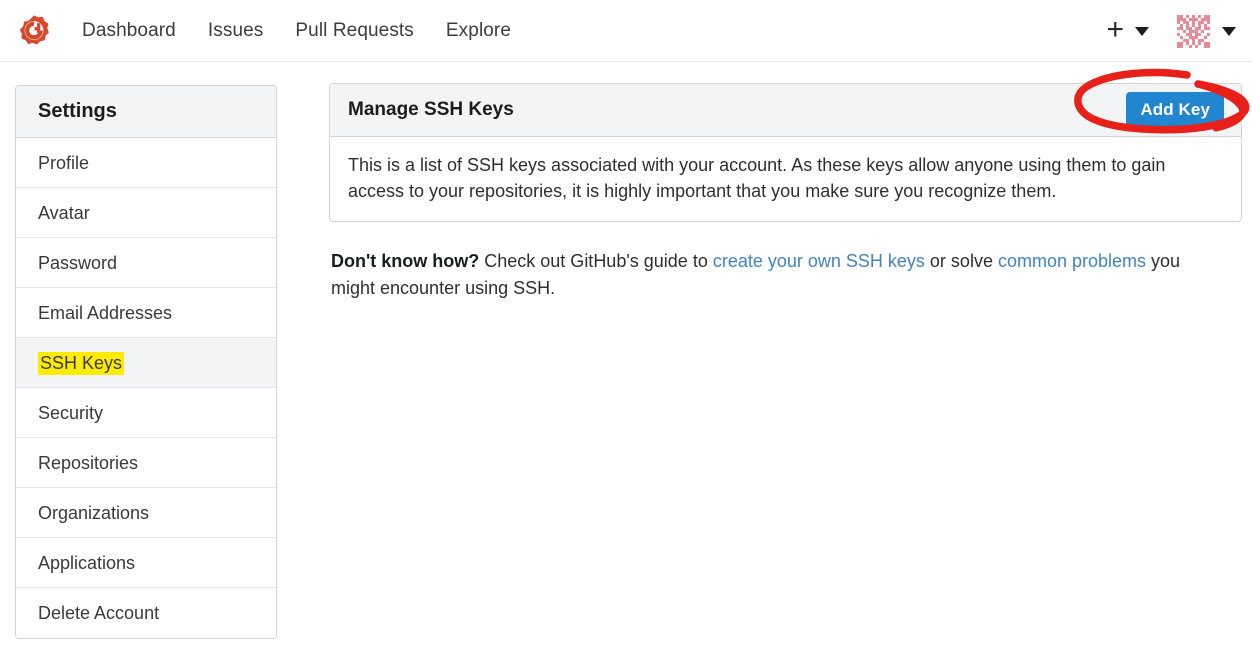  I want to click on help-note-lead: Don't know how?, so click(405, 261).